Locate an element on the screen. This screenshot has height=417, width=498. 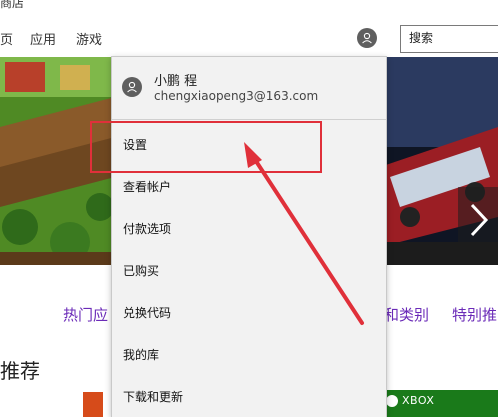
account-button is located at coordinates (367, 38).